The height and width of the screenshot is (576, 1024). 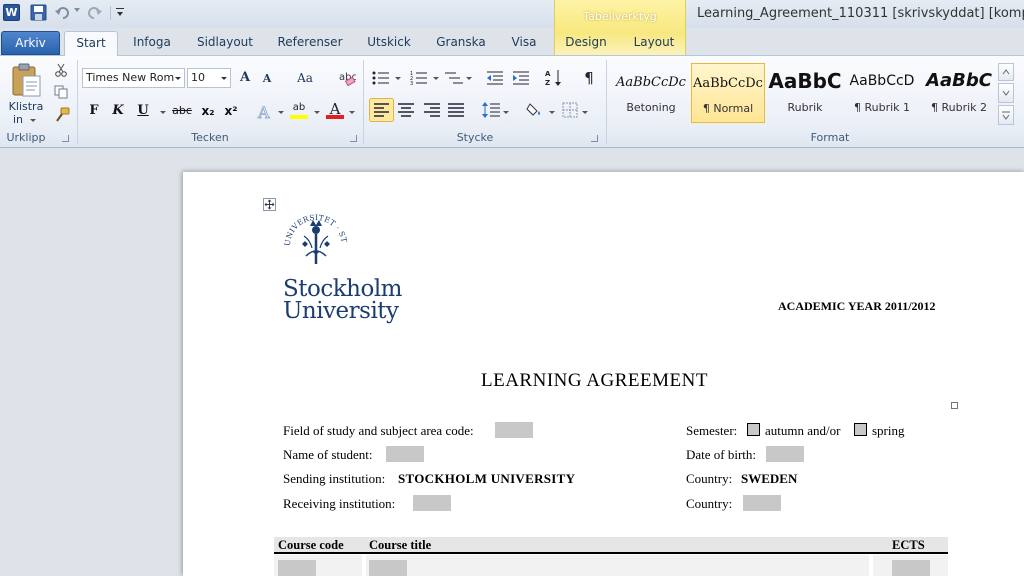 What do you see at coordinates (554, 78) in the screenshot?
I see `sort-icon: AZ` at bounding box center [554, 78].